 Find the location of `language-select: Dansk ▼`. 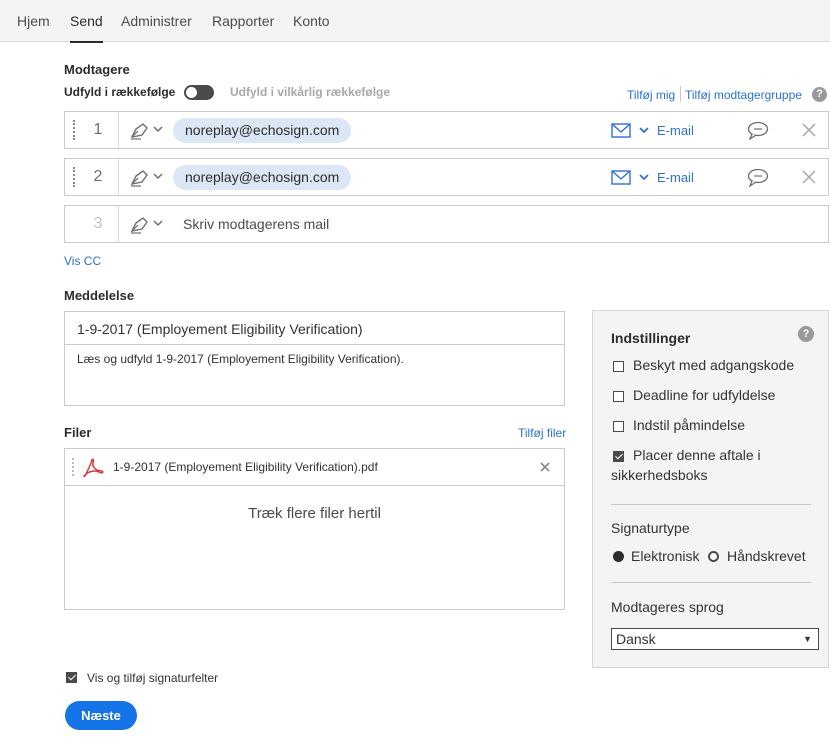

language-select: Dansk ▼ is located at coordinates (715, 639).